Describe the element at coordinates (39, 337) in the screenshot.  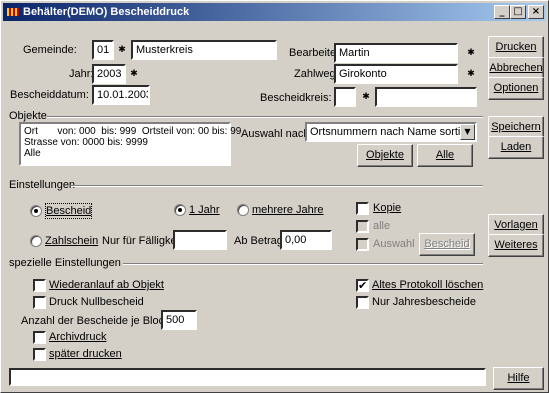
I see `archivdruck-checkbox` at that location.